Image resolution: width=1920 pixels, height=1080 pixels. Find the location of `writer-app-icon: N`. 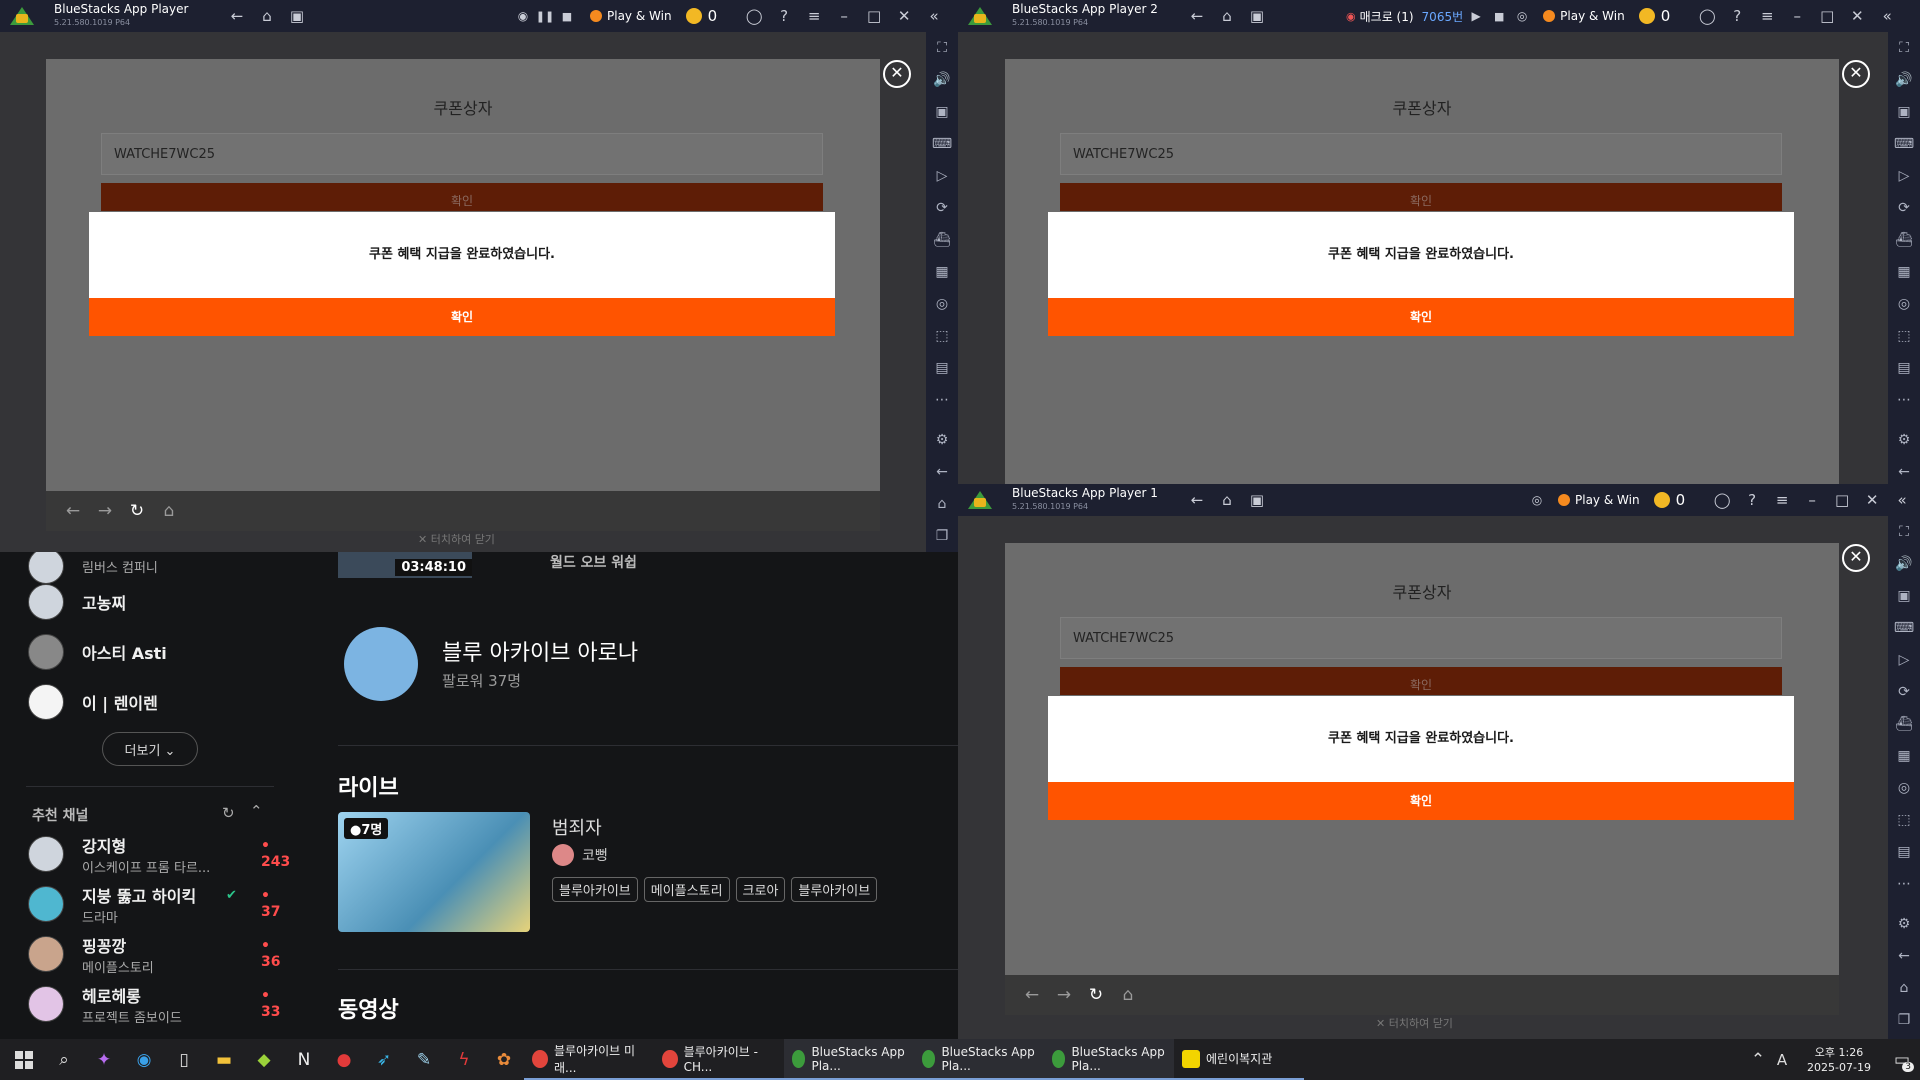

writer-app-icon: N is located at coordinates (304, 1059).